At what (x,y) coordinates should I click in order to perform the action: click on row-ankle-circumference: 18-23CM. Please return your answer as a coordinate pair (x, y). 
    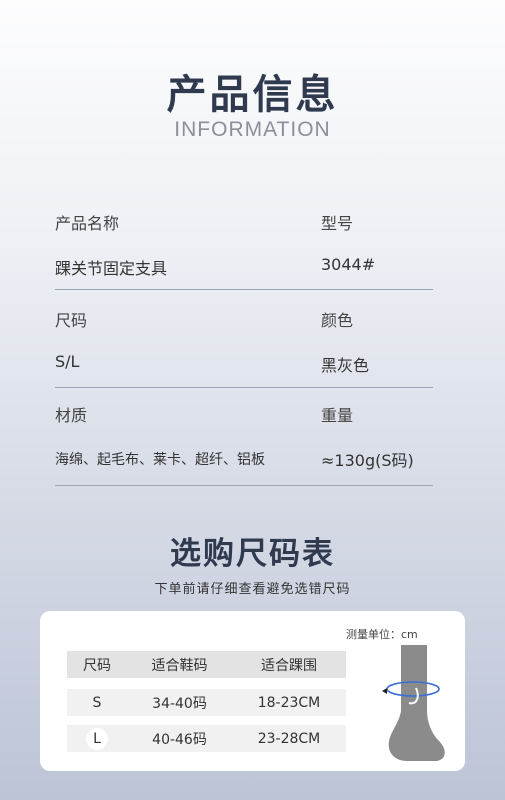
    Looking at the image, I should click on (289, 702).